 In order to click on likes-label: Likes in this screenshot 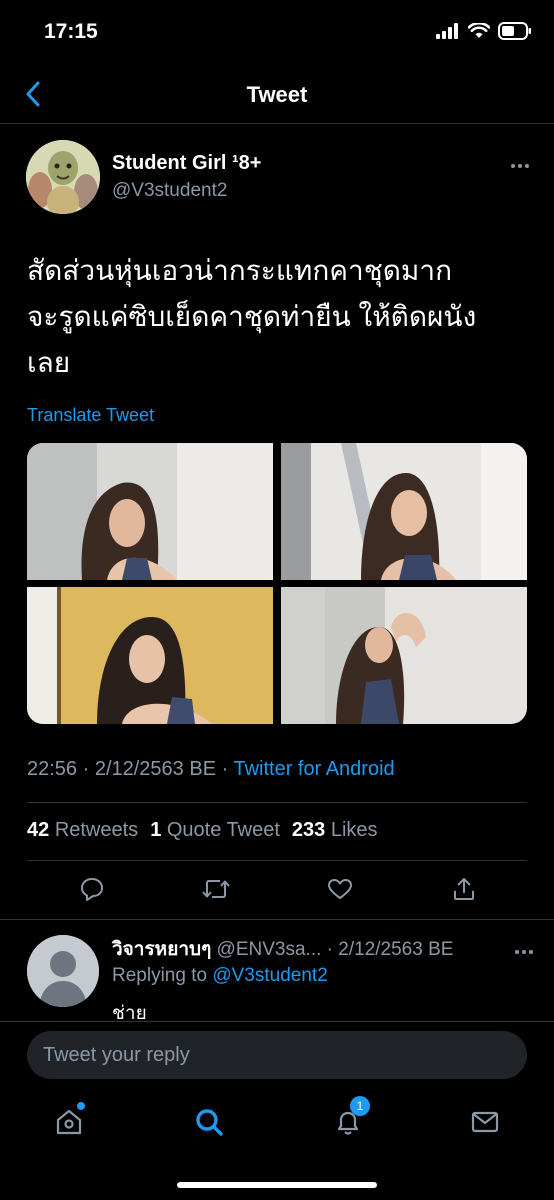, I will do `click(354, 830)`.